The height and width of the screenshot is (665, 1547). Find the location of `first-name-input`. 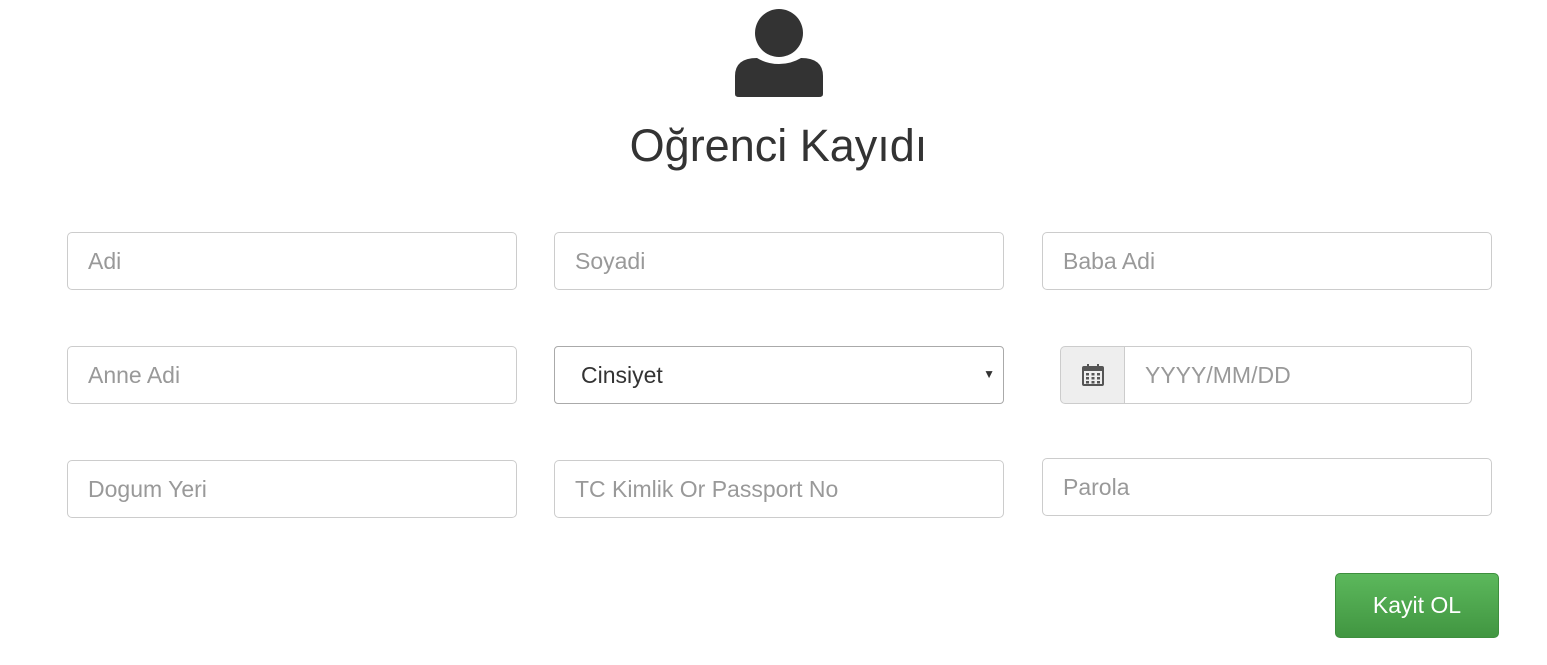

first-name-input is located at coordinates (292, 261).